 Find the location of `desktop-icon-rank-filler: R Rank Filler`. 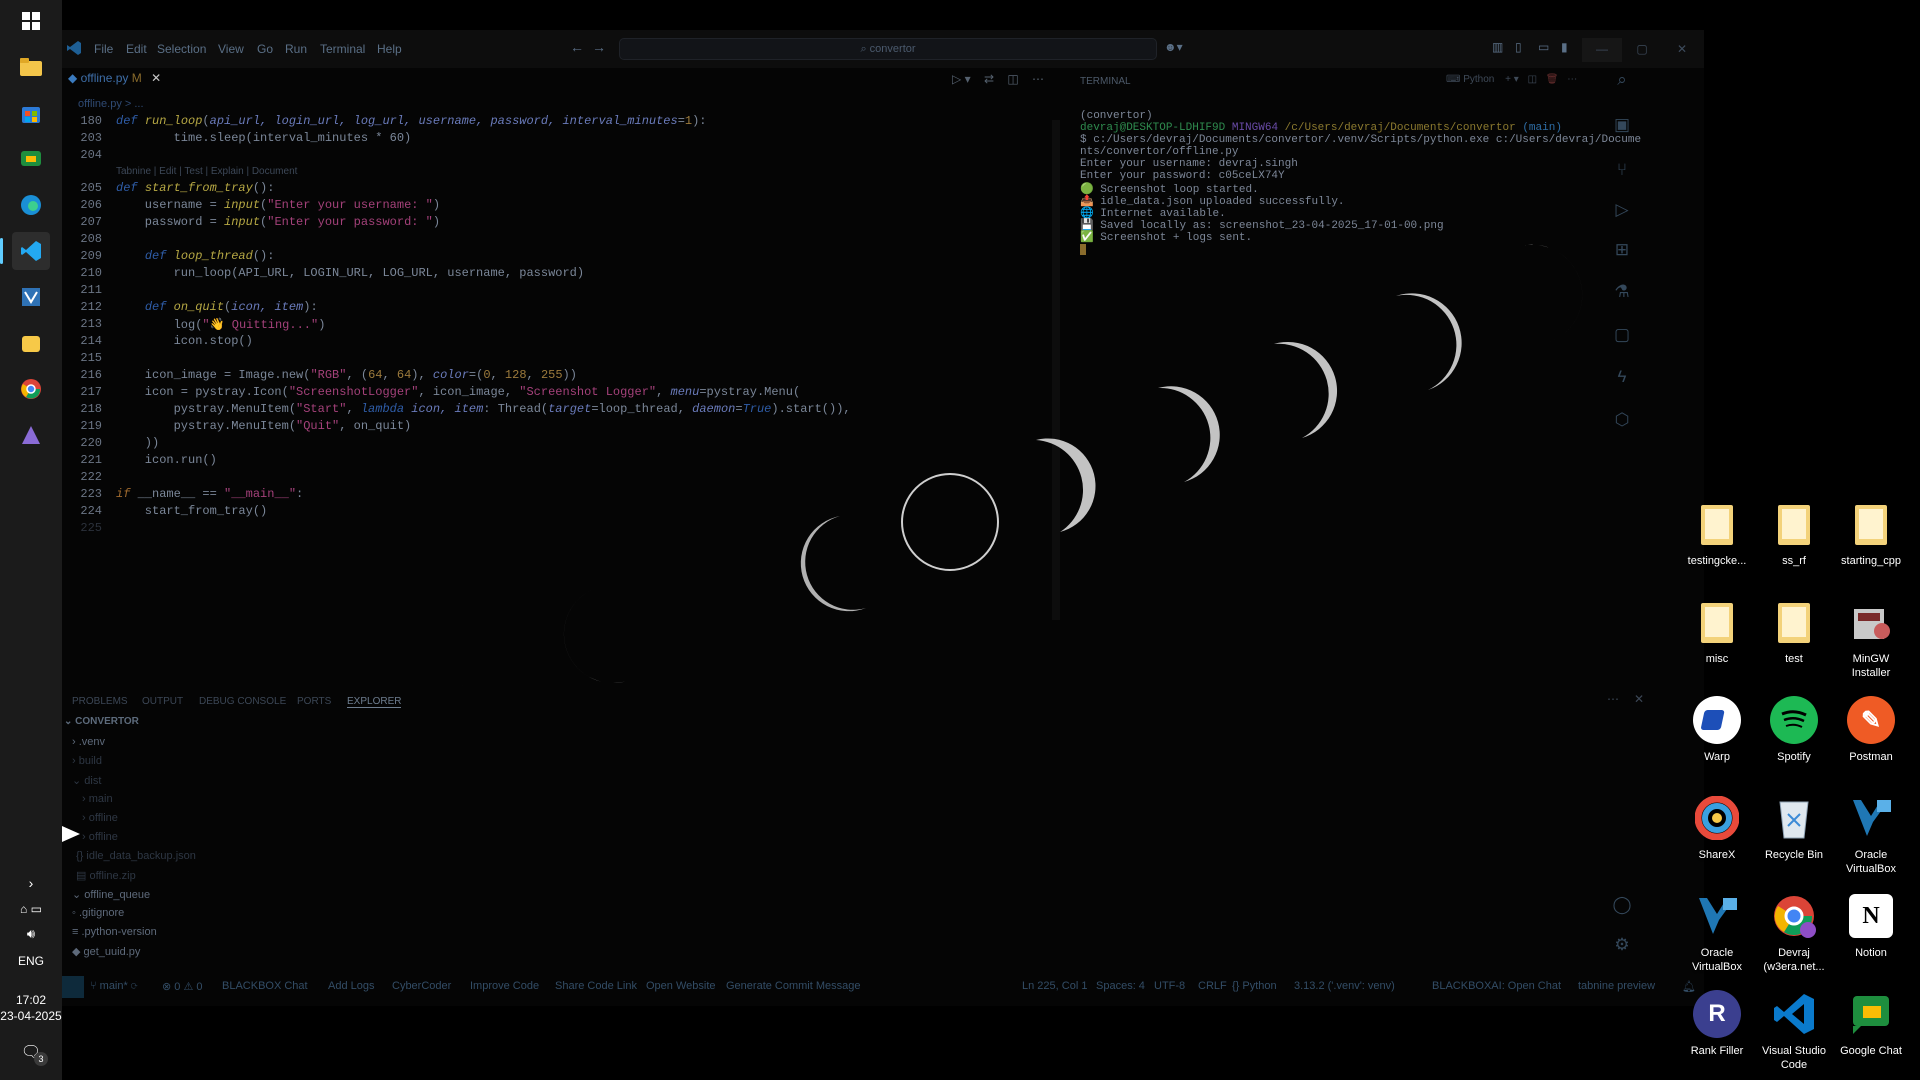

desktop-icon-rank-filler: R Rank Filler is located at coordinates (1717, 1024).